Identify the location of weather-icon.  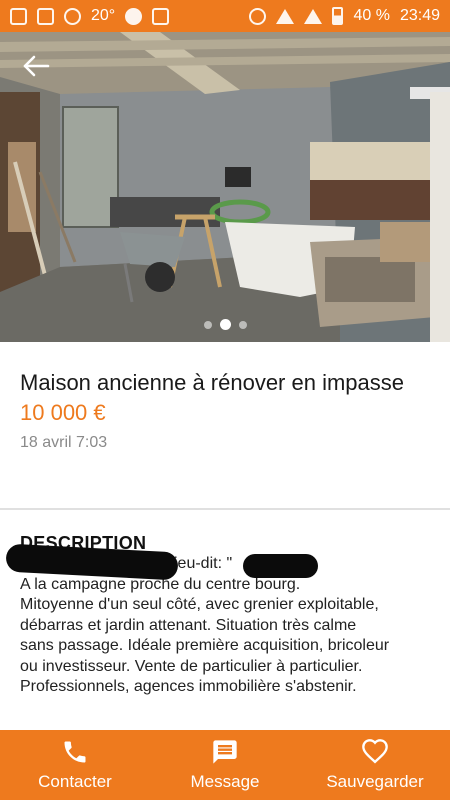
(134, 16).